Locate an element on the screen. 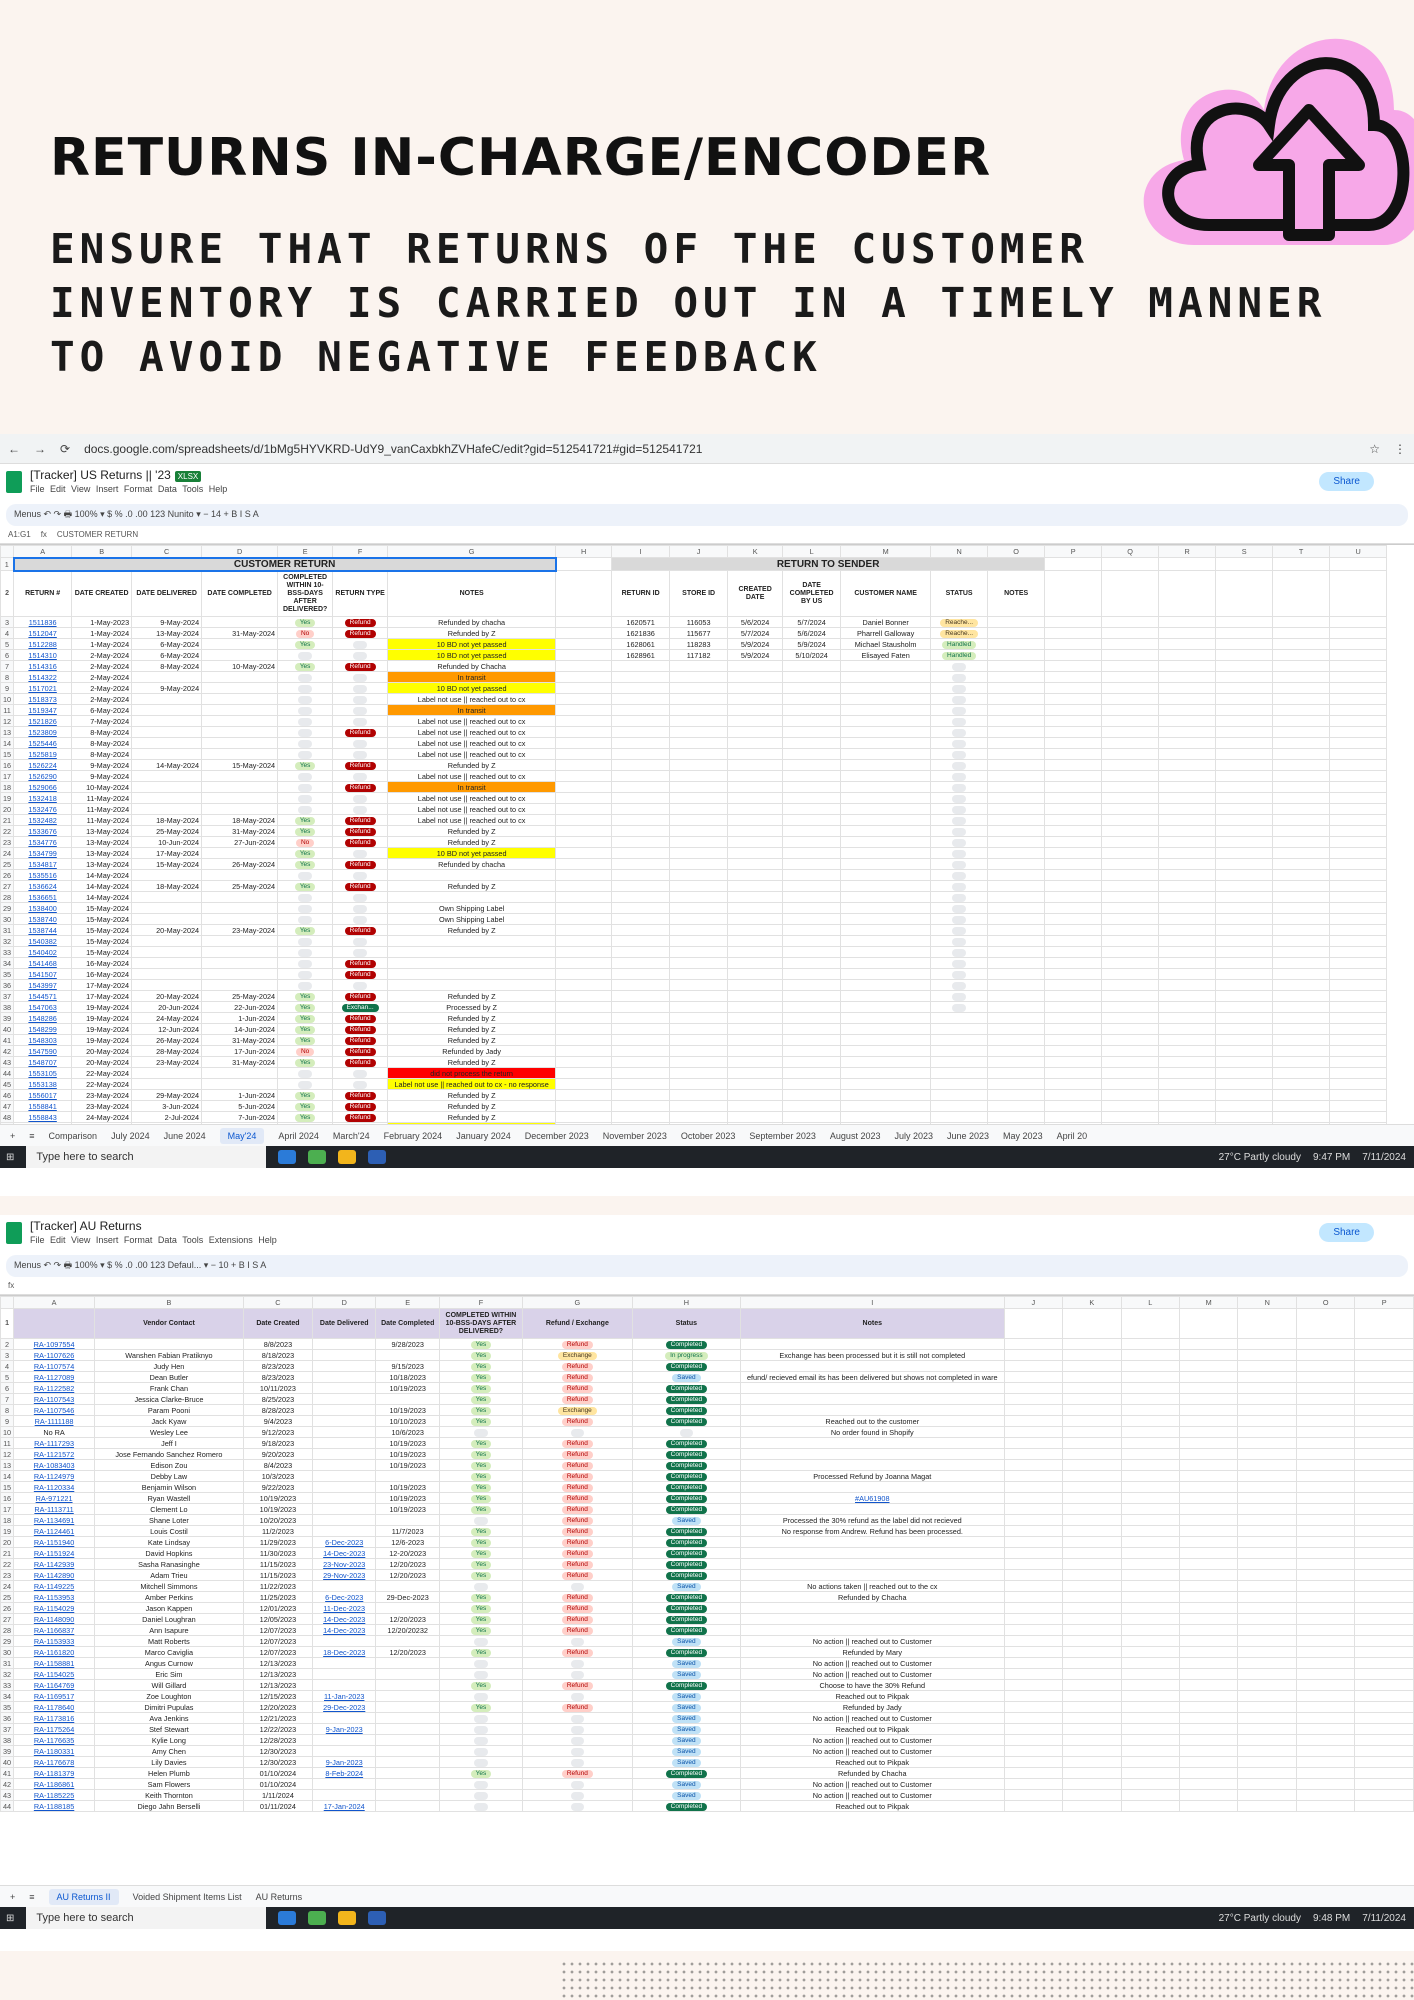  completed-within-cell: Yes is located at coordinates (305, 831).